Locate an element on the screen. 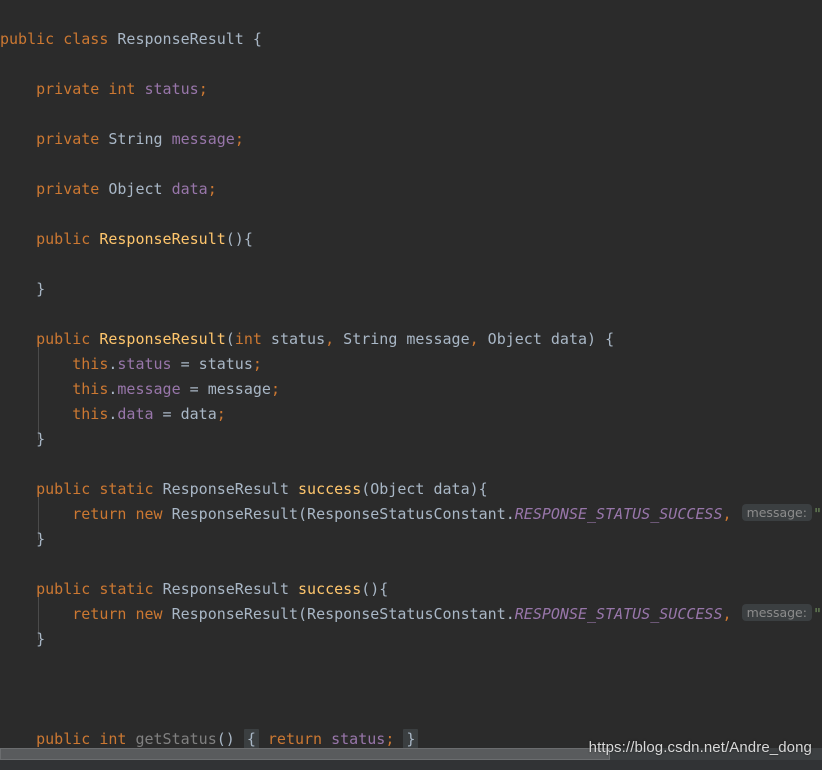  code-line: this.data = data; is located at coordinates (113, 414).